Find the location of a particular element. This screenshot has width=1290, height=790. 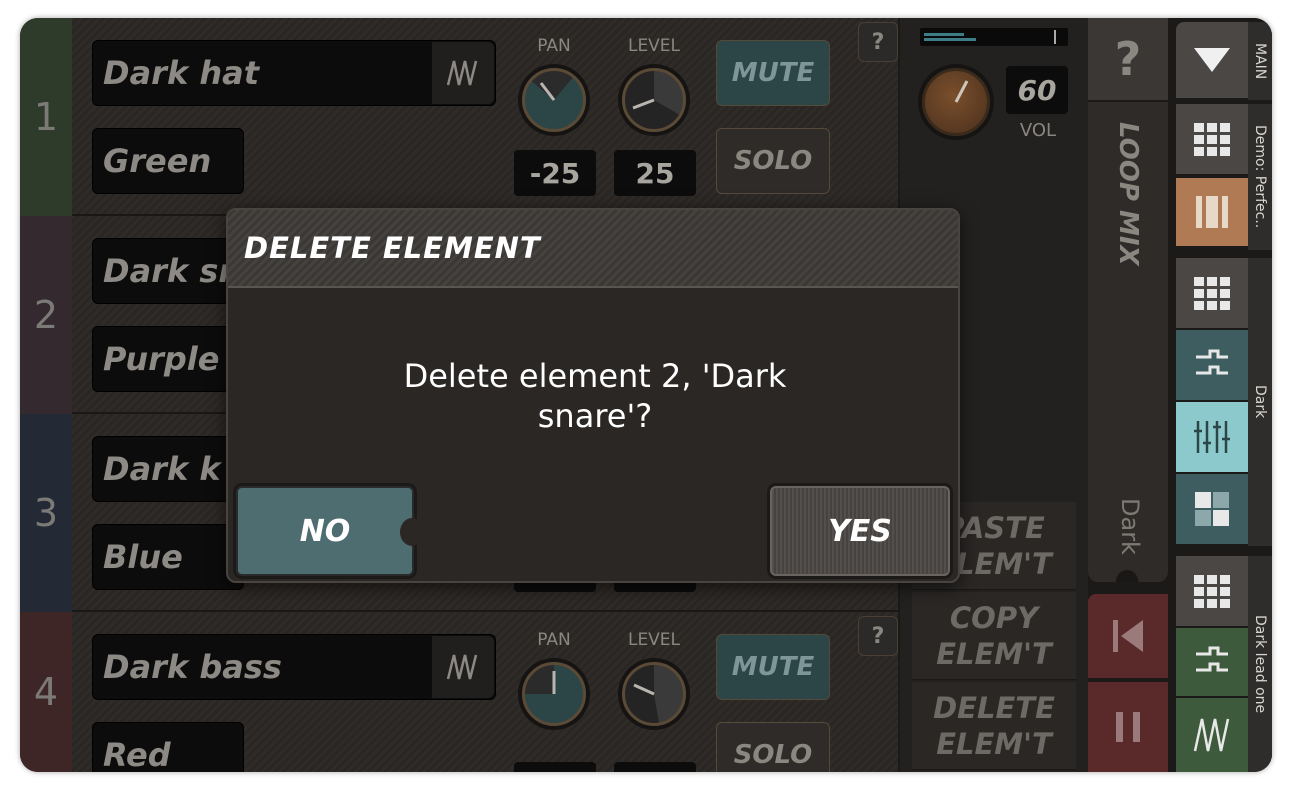

no-button: NO is located at coordinates (330, 531).